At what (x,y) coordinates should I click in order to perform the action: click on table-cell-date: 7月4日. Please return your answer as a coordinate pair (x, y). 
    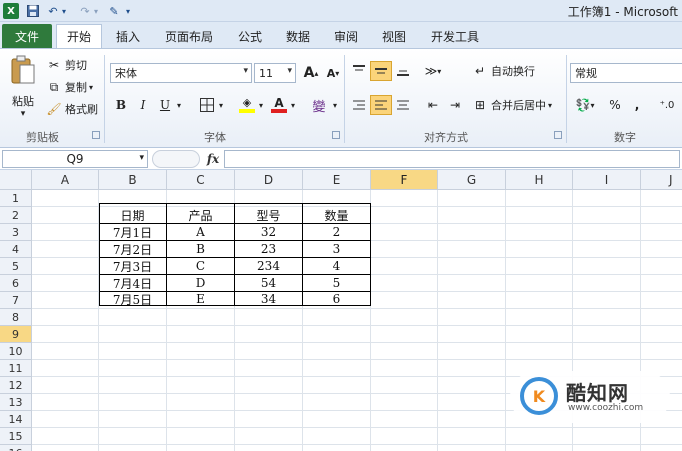
    Looking at the image, I should click on (132, 283).